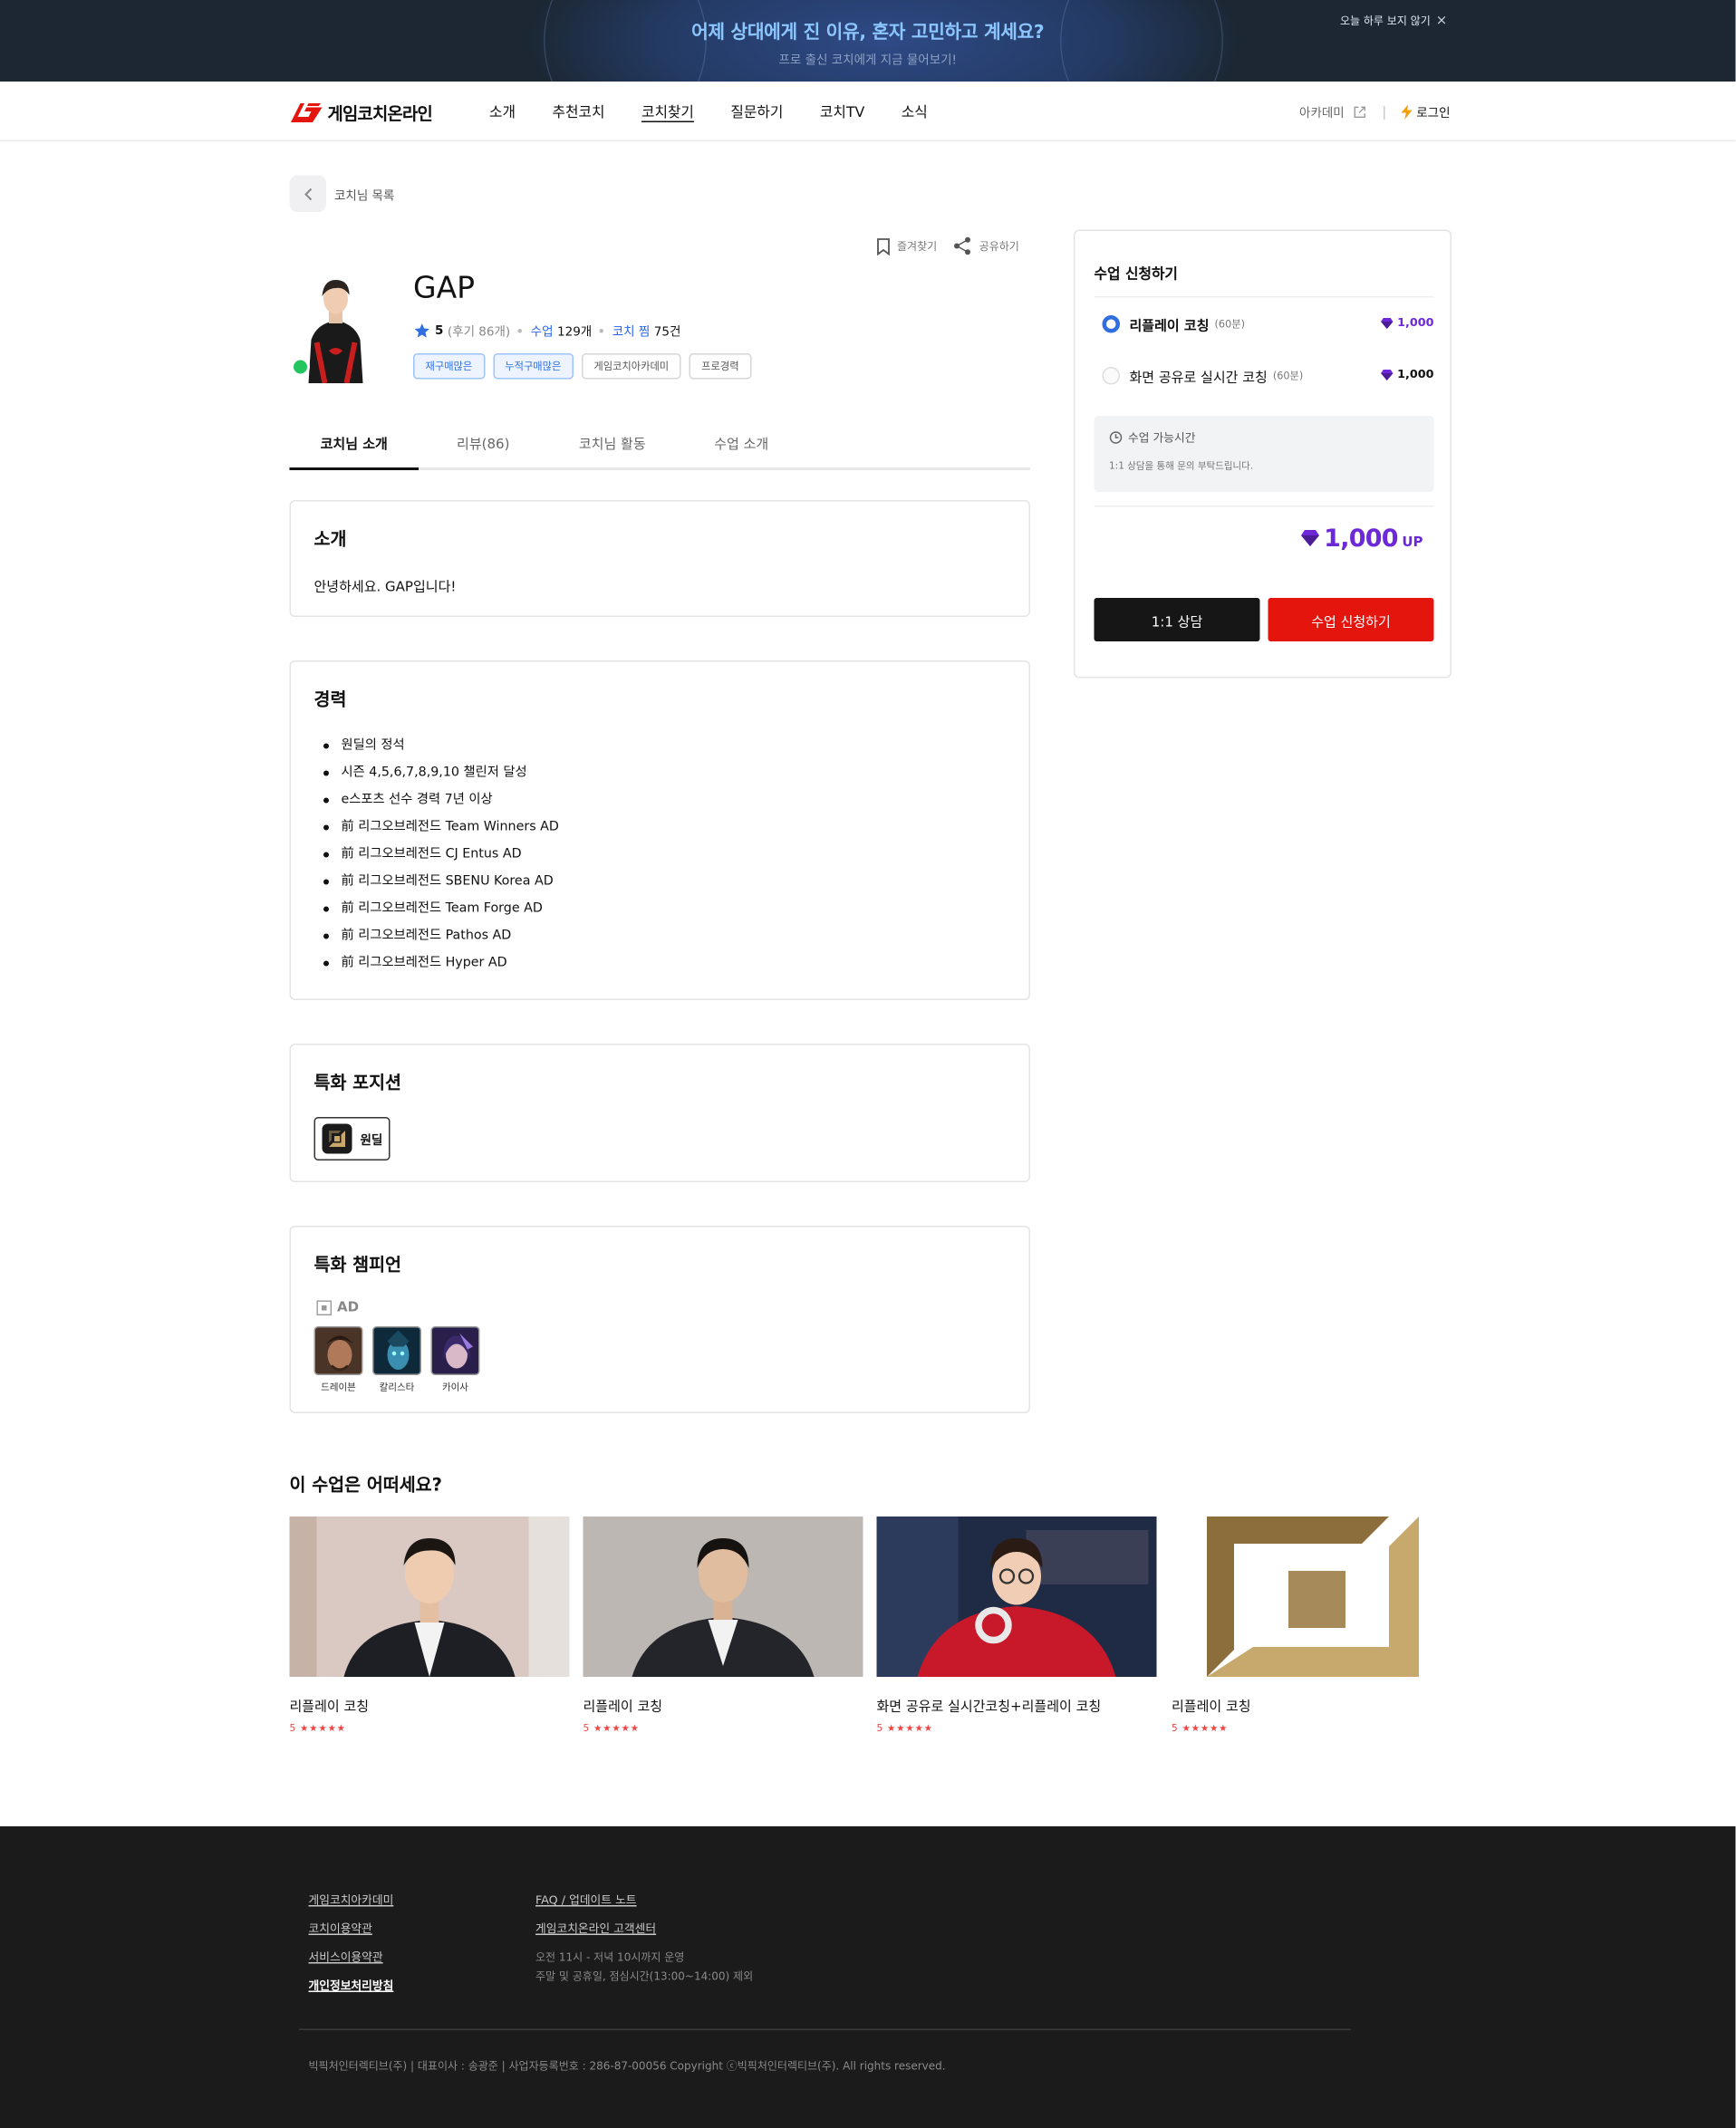  I want to click on option-label: 리플레이 코칭, so click(1169, 326).